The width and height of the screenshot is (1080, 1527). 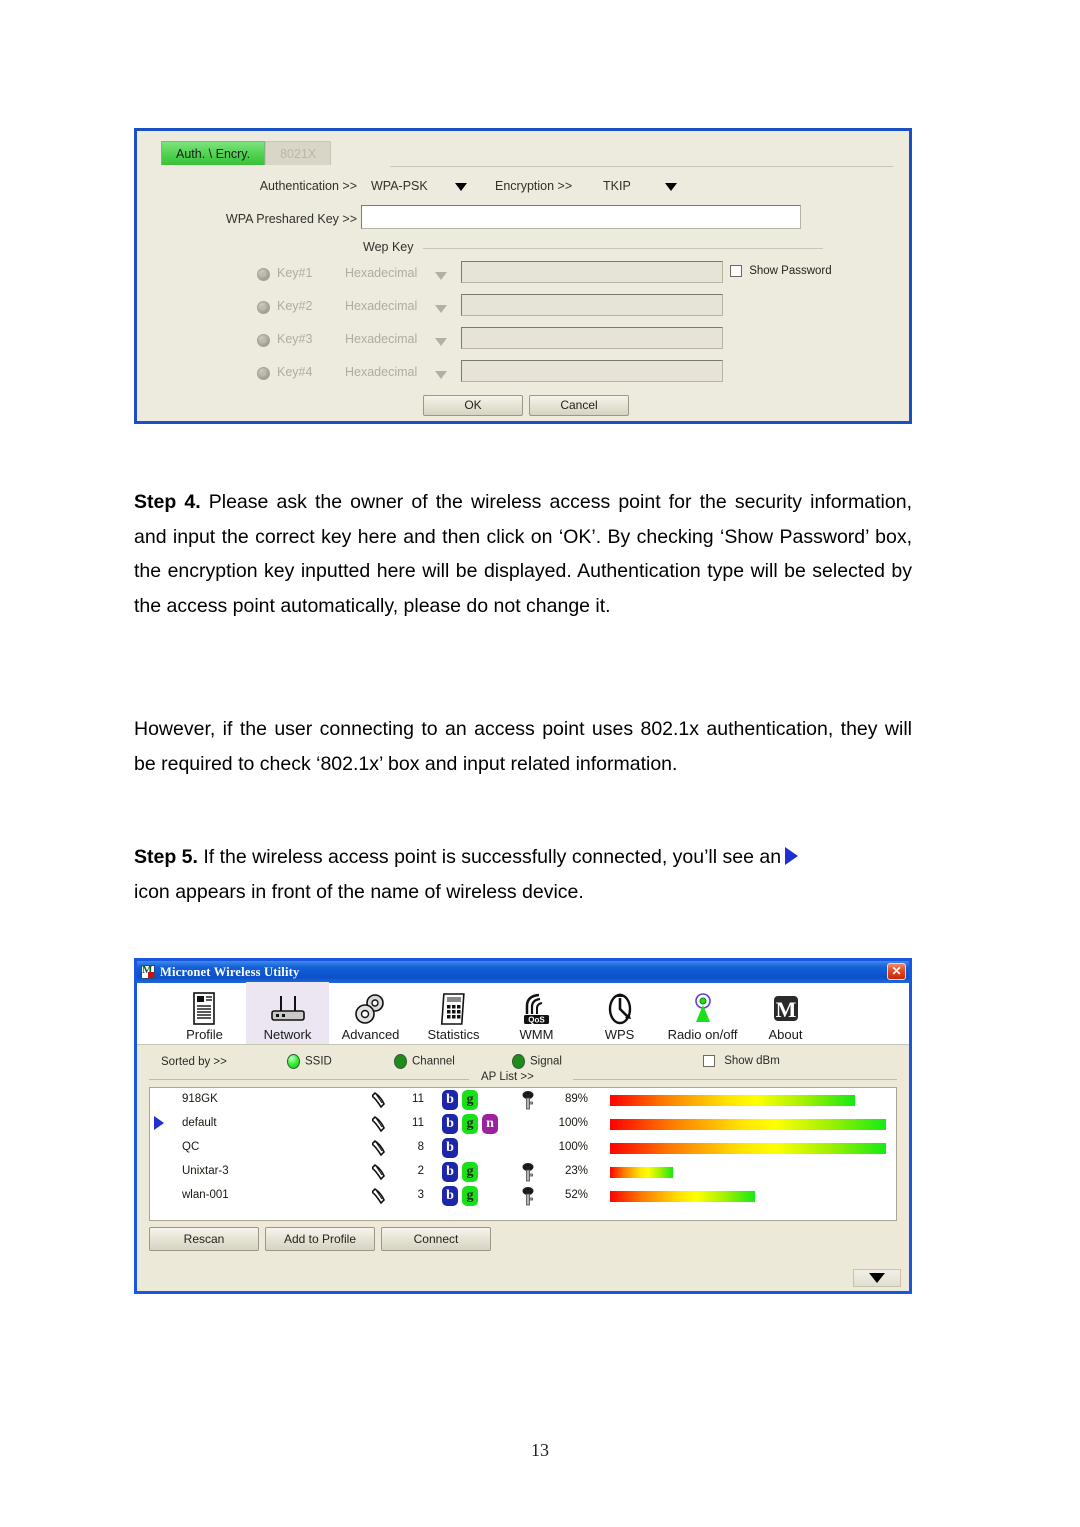 What do you see at coordinates (877, 1278) in the screenshot?
I see `expand-panel-button` at bounding box center [877, 1278].